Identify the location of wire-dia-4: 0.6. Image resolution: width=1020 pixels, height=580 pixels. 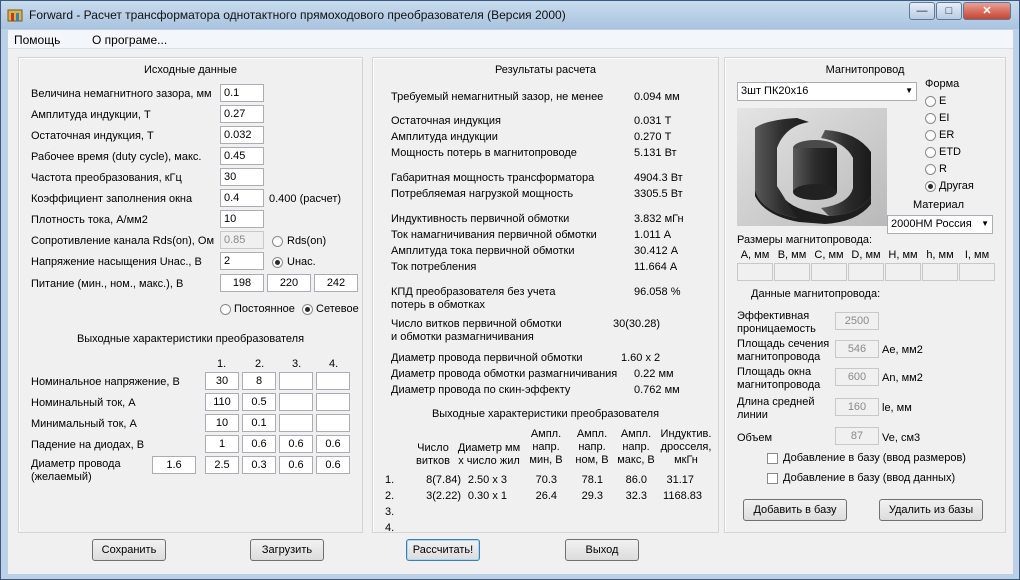
(333, 465).